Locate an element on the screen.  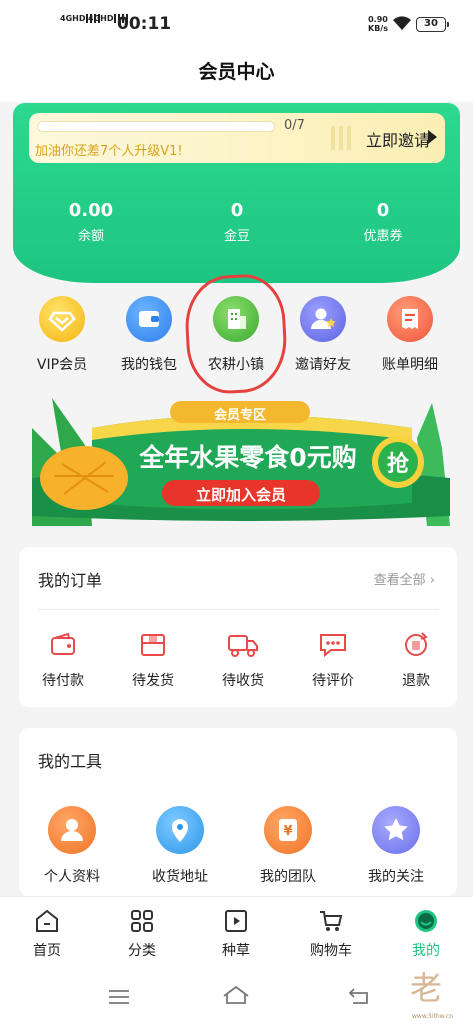
annotation-circle is located at coordinates (236, 334).